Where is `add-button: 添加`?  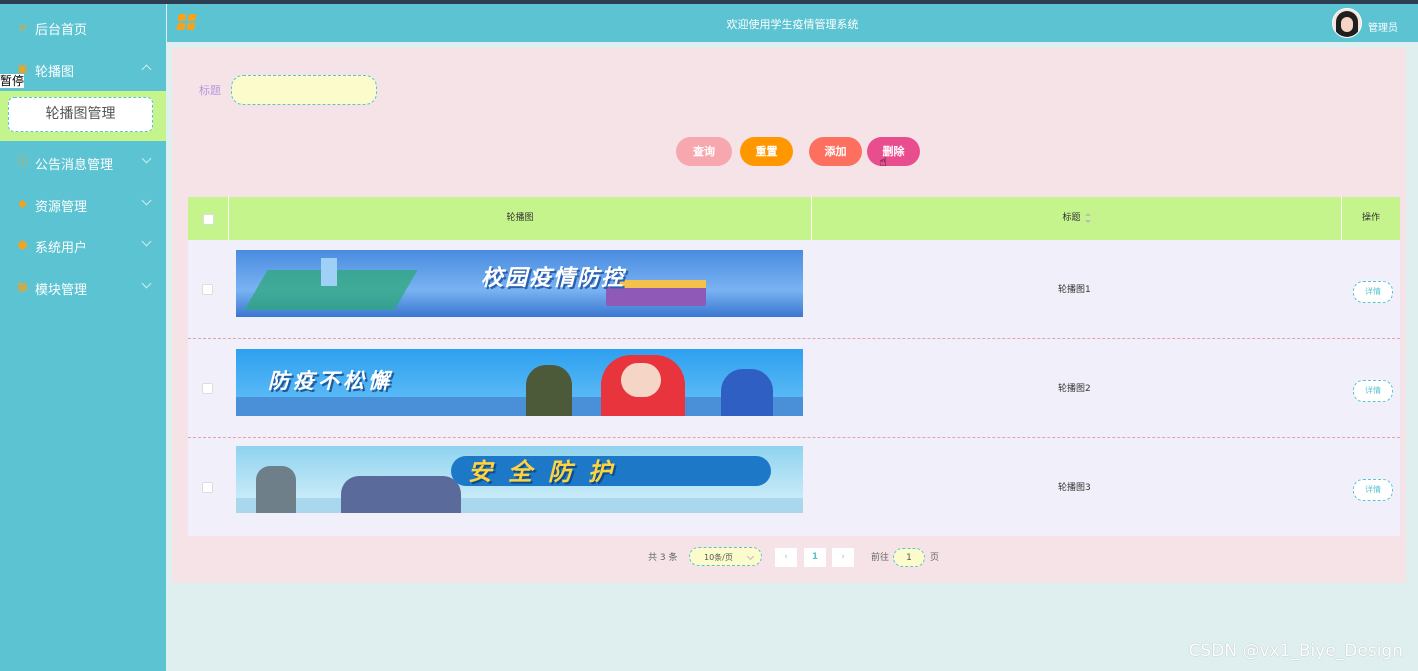 add-button: 添加 is located at coordinates (835, 151).